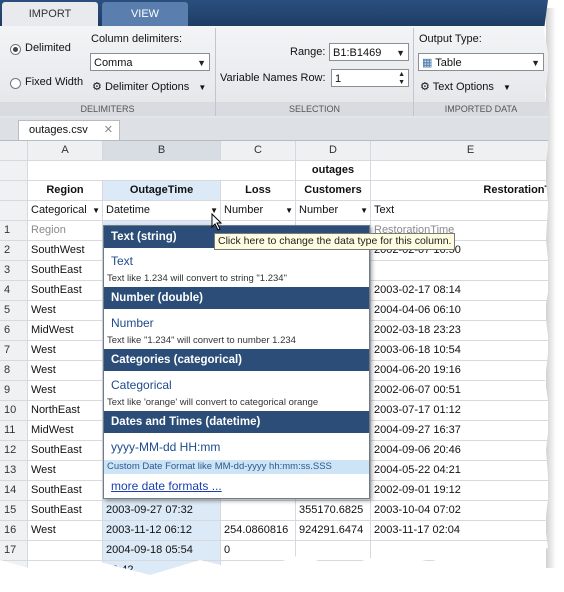 This screenshot has width=564, height=592. What do you see at coordinates (14, 431) in the screenshot?
I see `row-number: 11` at bounding box center [14, 431].